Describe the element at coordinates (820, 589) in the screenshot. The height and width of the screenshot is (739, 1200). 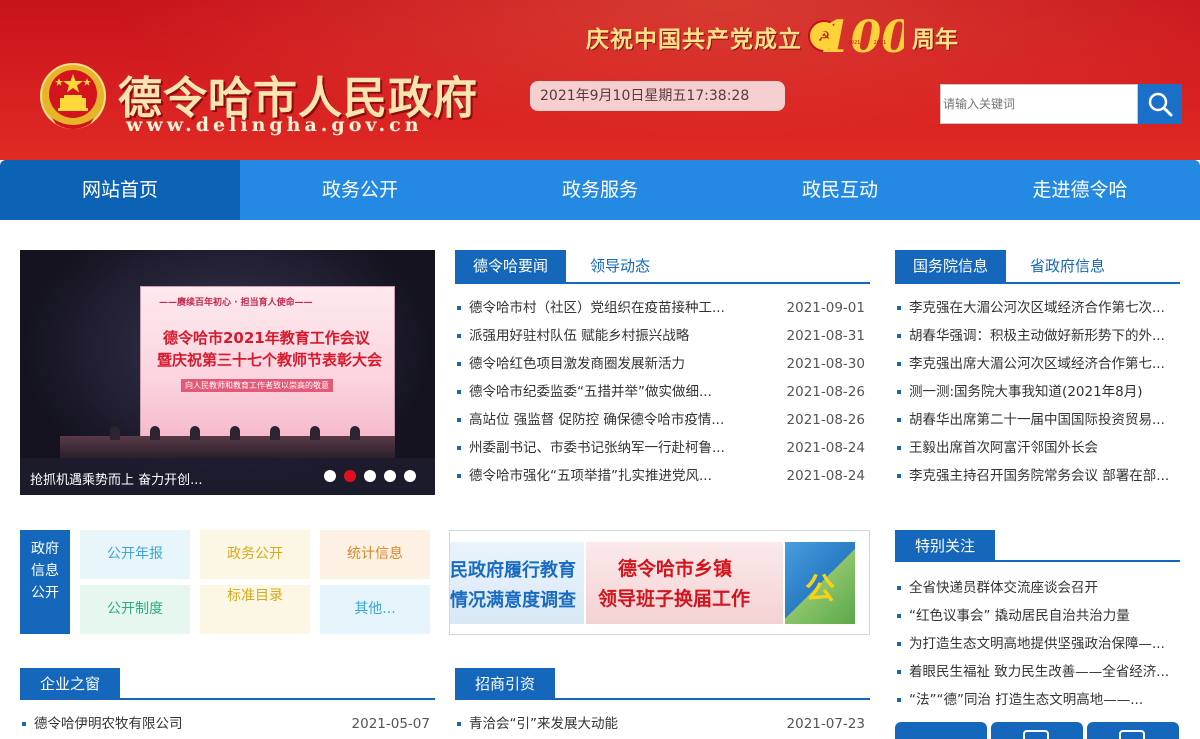
I see `banner-public-text: 公` at that location.